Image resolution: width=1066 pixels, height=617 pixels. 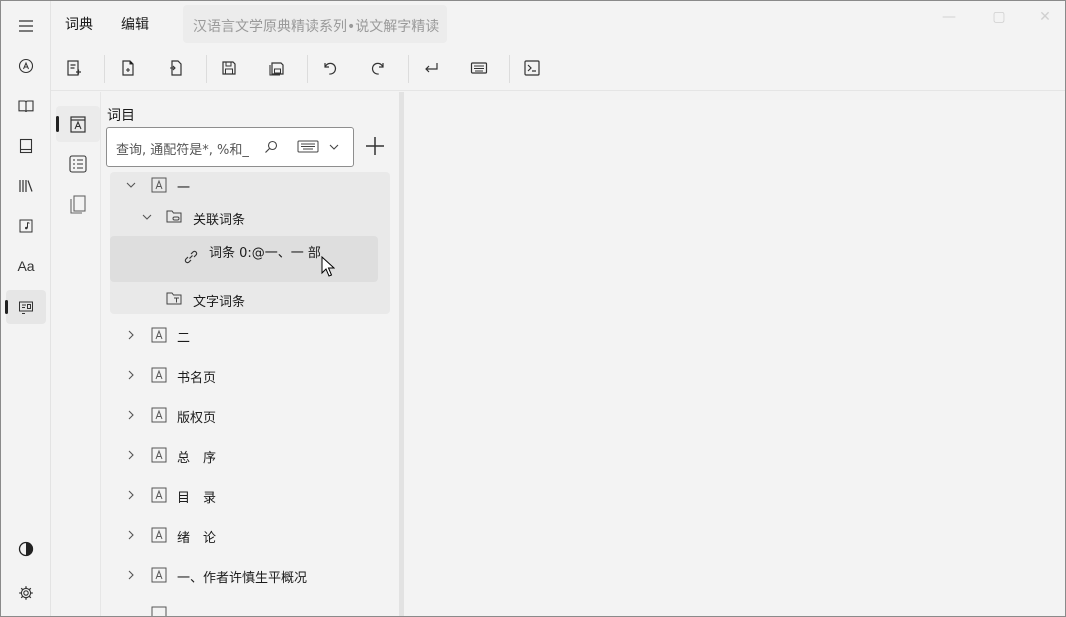 I want to click on tree-row: 版权页, so click(x=246, y=415).